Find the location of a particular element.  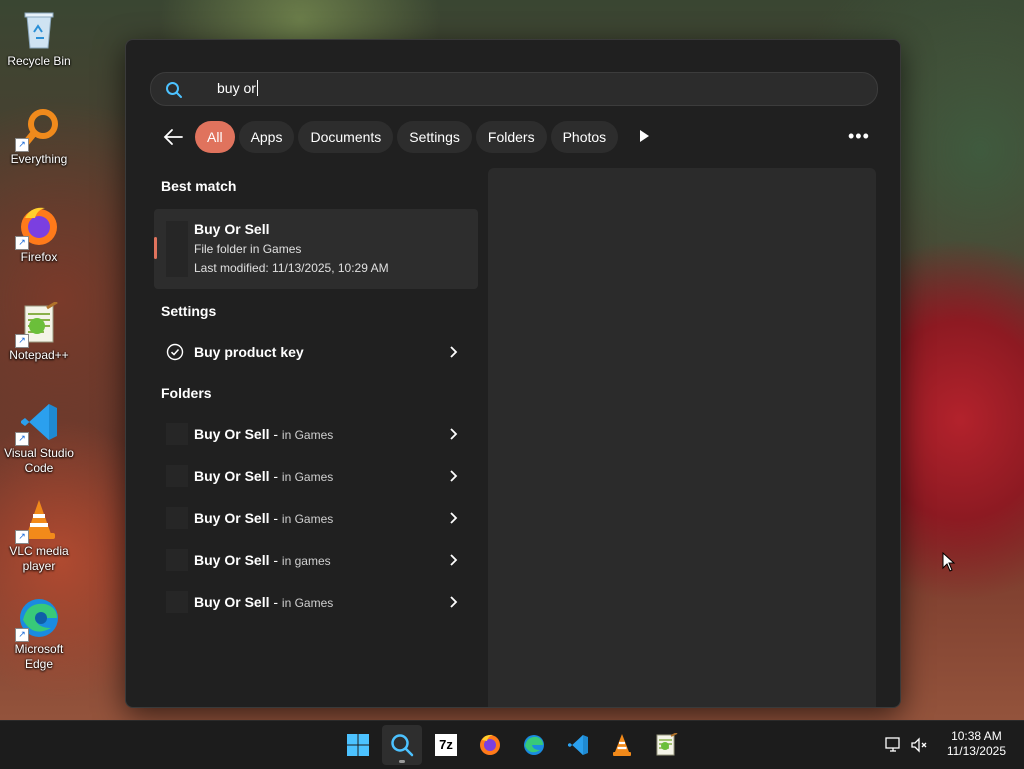

filter-tab-folders: Folders is located at coordinates (511, 137).